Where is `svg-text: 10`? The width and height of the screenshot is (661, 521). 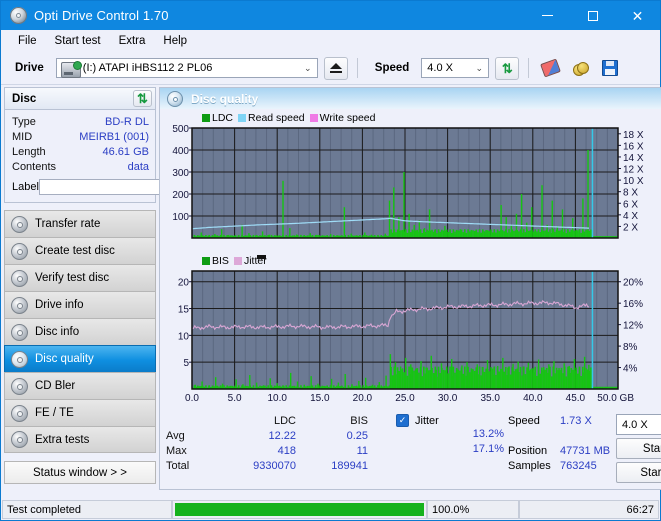 svg-text: 10 is located at coordinates (184, 336).